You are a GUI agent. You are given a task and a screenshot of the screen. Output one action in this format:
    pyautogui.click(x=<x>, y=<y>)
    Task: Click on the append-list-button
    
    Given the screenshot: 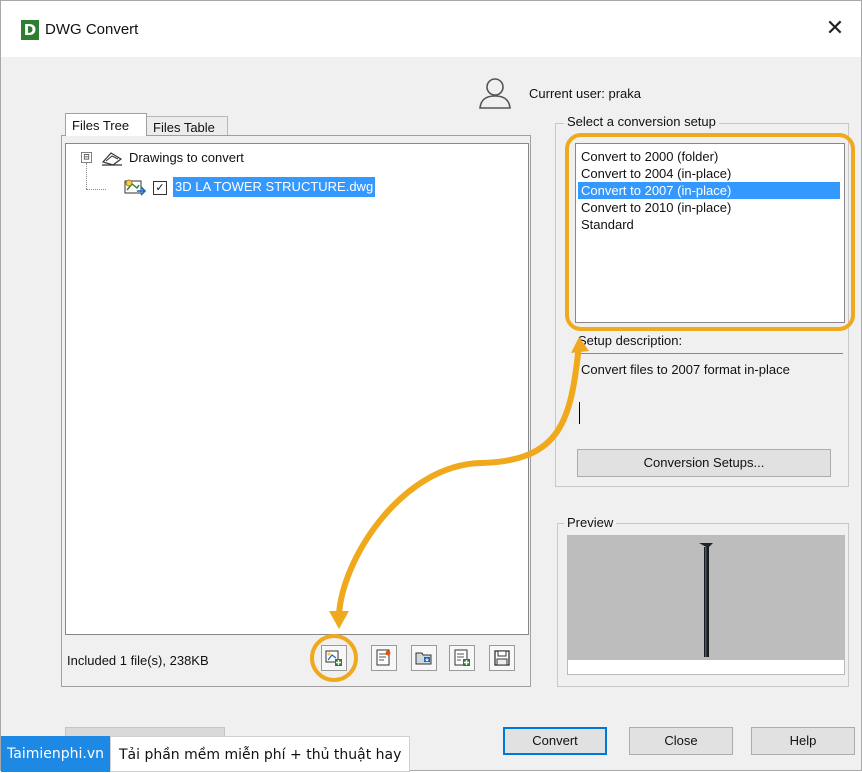 What is the action you would take?
    pyautogui.click(x=462, y=658)
    